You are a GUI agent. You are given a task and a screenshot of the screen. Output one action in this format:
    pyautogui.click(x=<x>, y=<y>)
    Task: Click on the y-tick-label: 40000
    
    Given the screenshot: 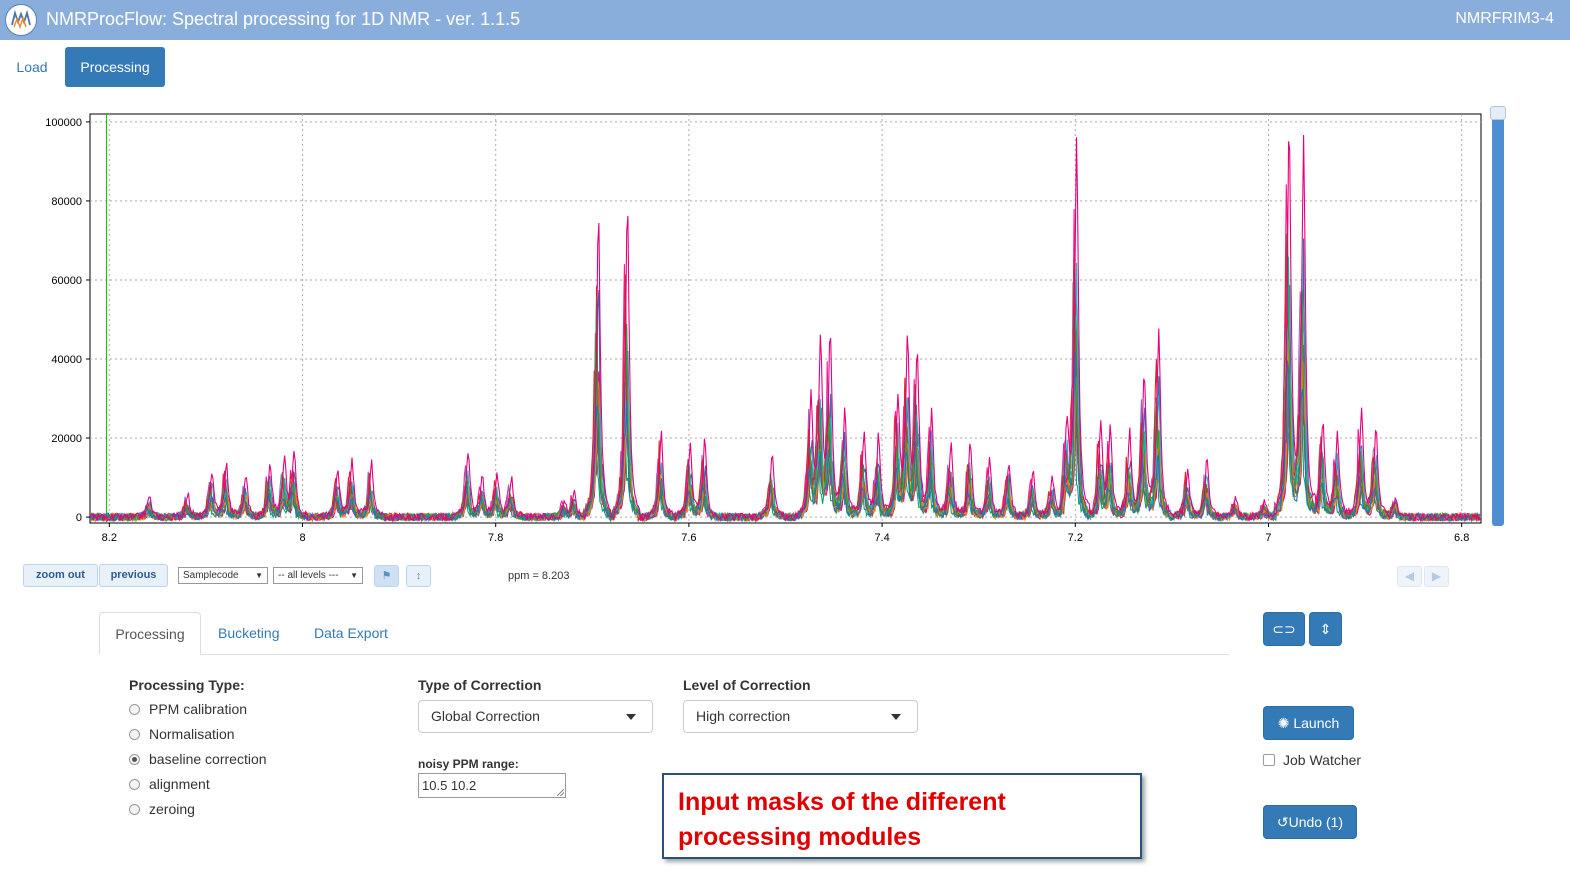 What is the action you would take?
    pyautogui.click(x=66, y=360)
    